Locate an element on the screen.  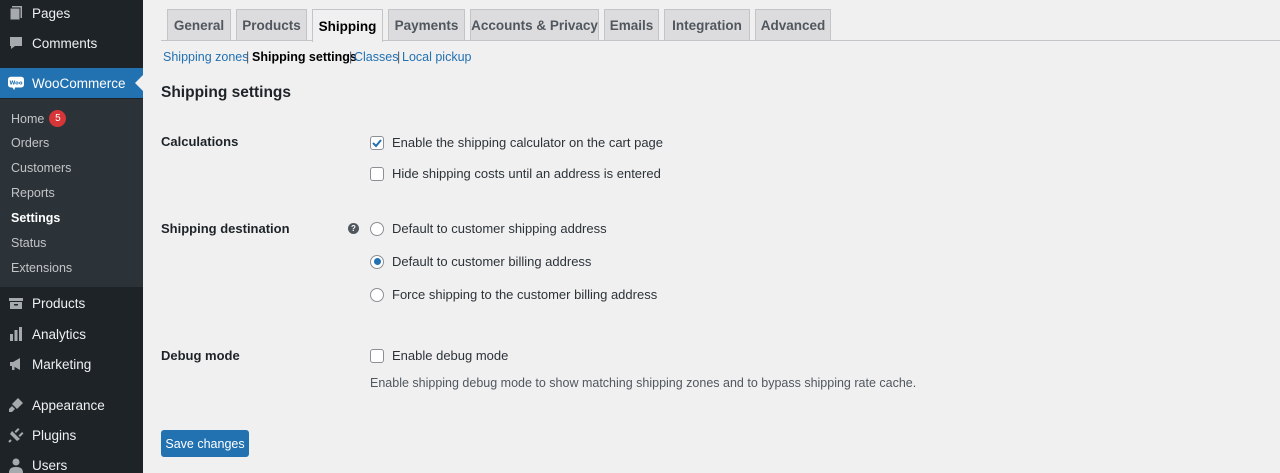
submenu-label: Orders is located at coordinates (30, 143).